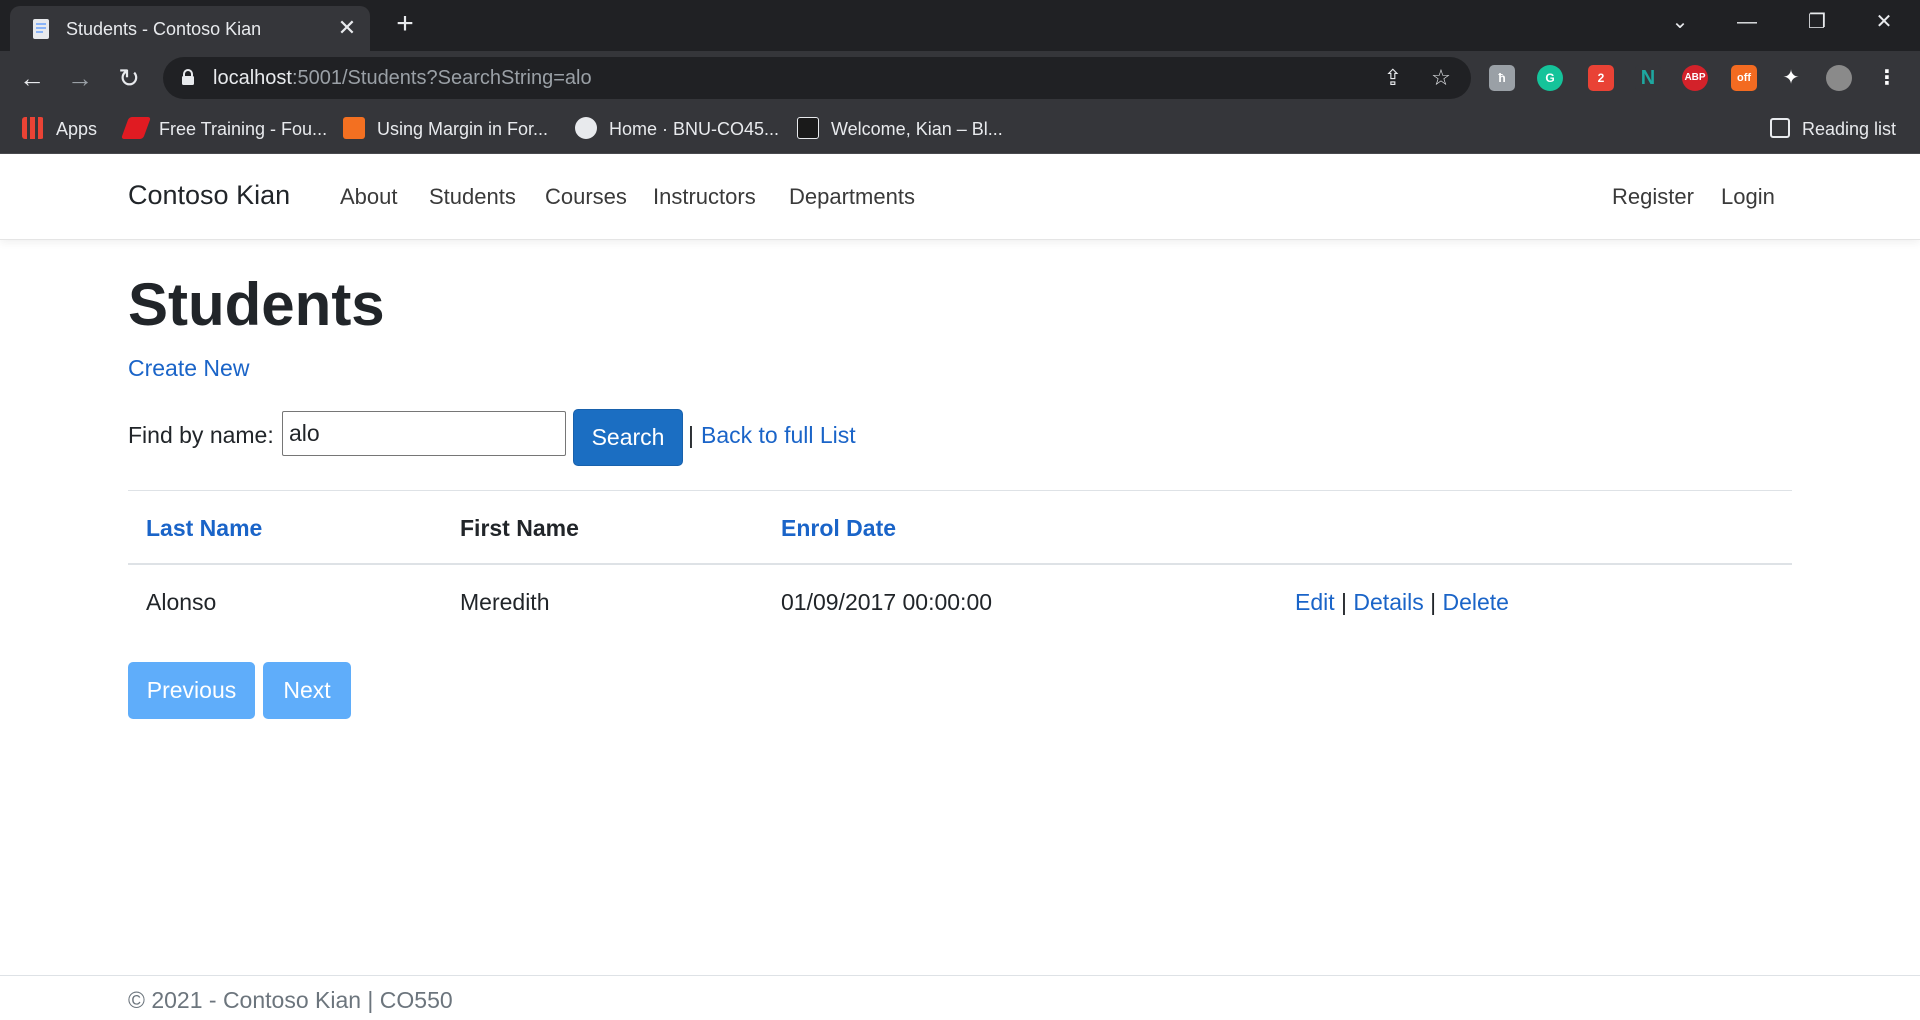 The height and width of the screenshot is (1020, 1920). I want to click on document-favicon-icon, so click(41, 29).